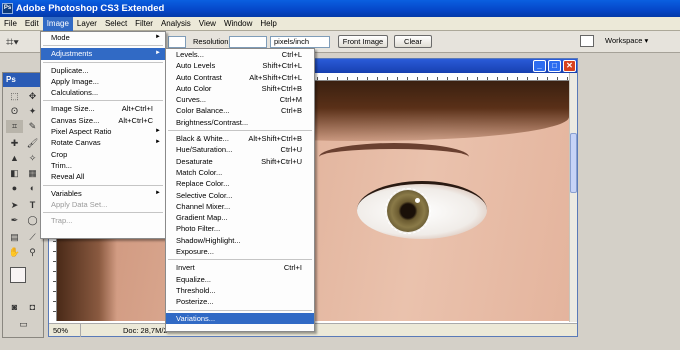  What do you see at coordinates (207, 24) in the screenshot?
I see `menu-view: View` at bounding box center [207, 24].